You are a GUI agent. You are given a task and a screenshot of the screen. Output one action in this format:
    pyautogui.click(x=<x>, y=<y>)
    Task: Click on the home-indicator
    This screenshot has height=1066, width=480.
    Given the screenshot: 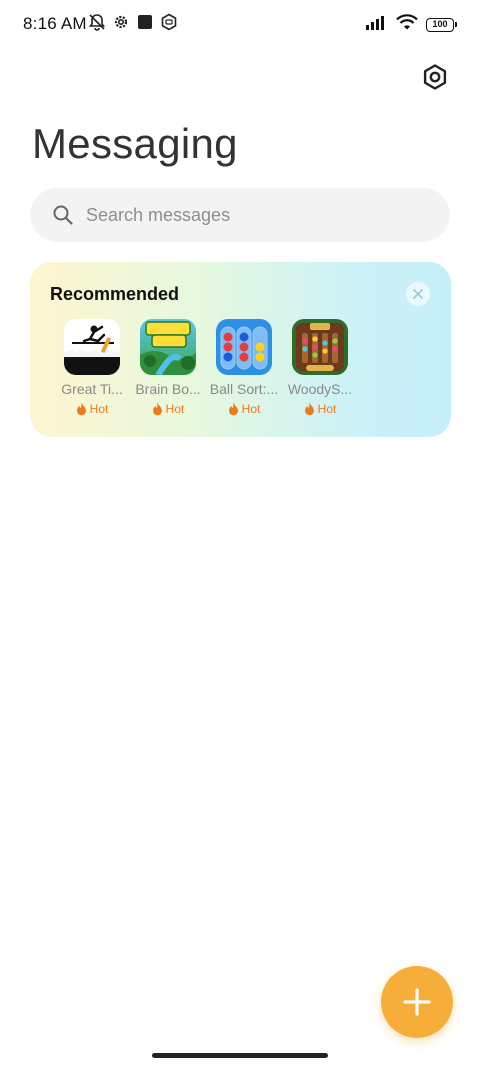 What is the action you would take?
    pyautogui.click(x=240, y=1055)
    